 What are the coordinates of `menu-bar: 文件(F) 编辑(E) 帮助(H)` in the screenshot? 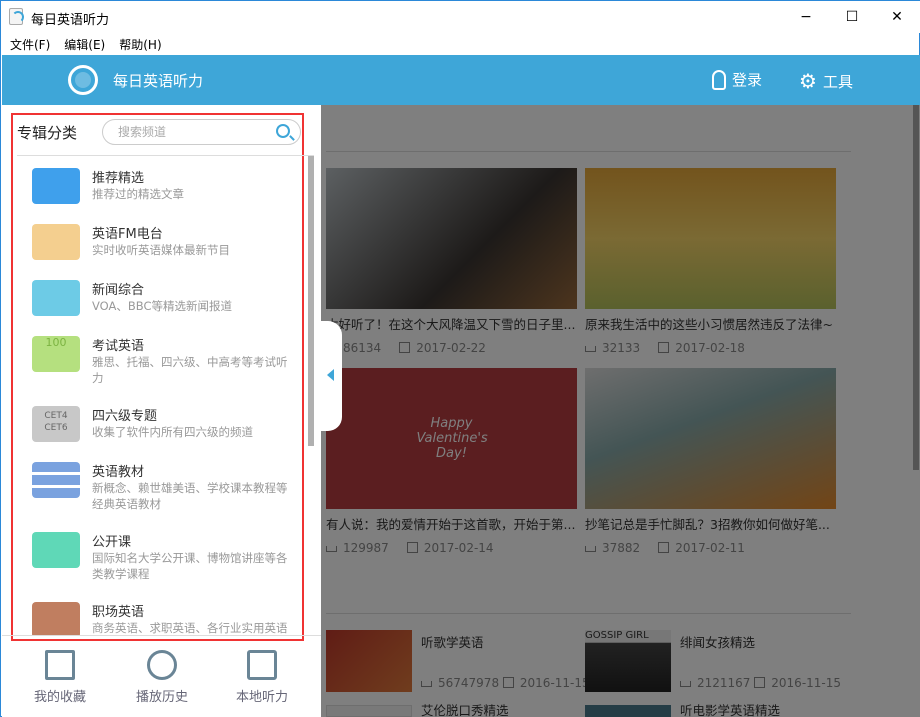 It's located at (460, 44).